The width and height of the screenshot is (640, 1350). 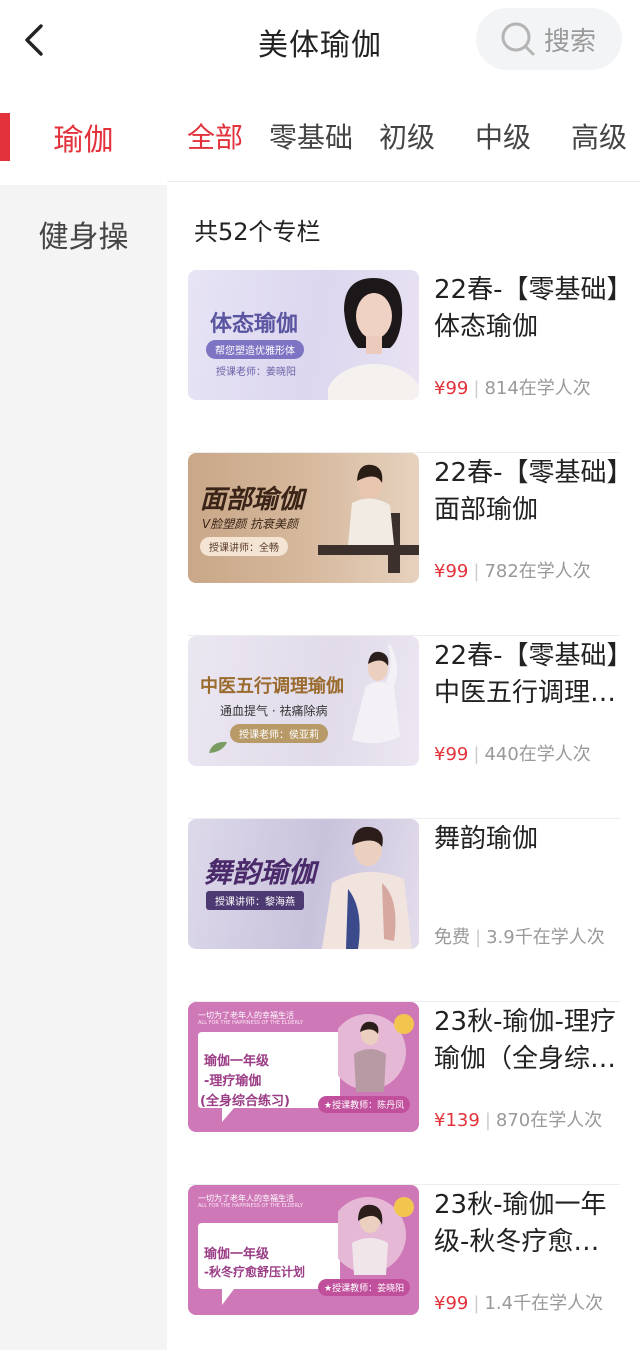 What do you see at coordinates (233, 1081) in the screenshot?
I see `thumb-line-2: -理疗瑜伽` at bounding box center [233, 1081].